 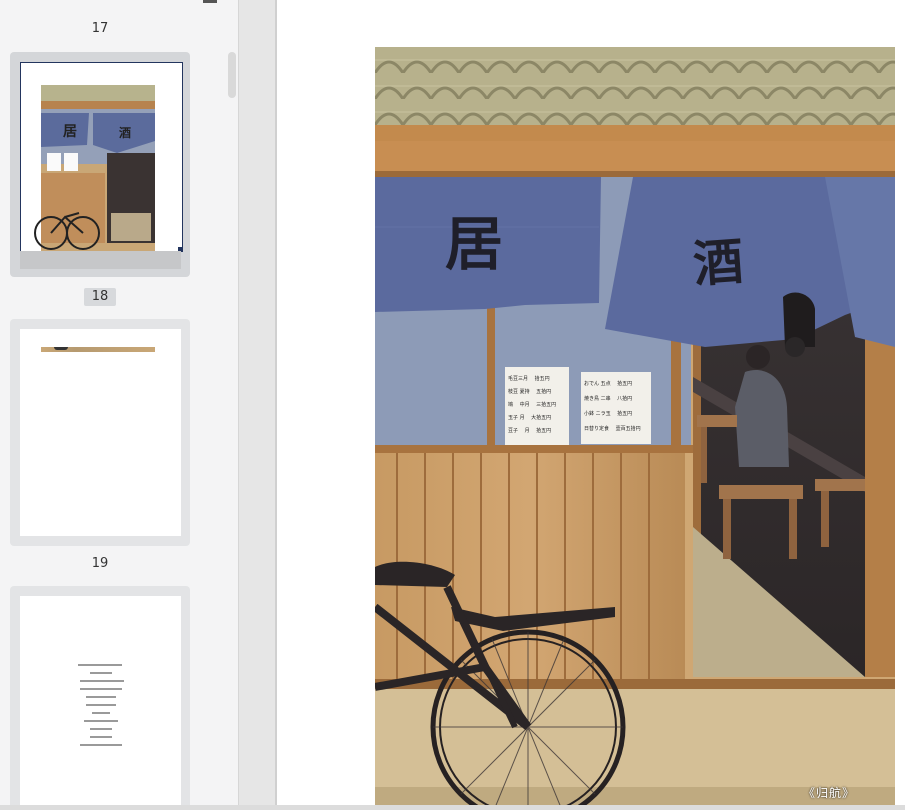 I want to click on thumbnail-page-17: 居 酒, so click(x=100, y=164).